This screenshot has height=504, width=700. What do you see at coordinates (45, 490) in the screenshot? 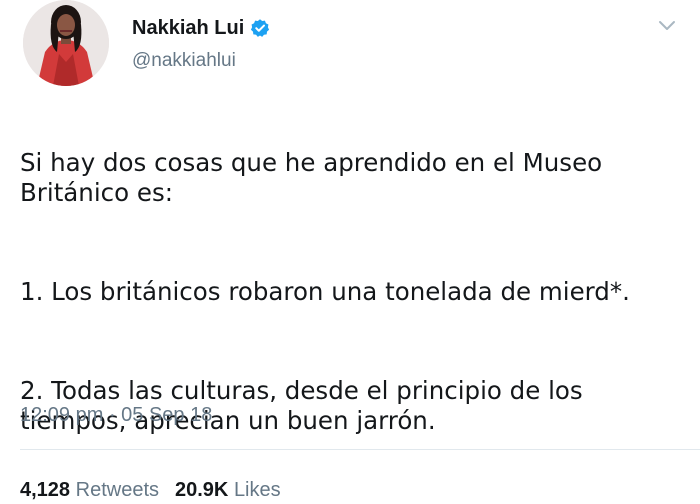
I see `retweets-count: 4,128` at bounding box center [45, 490].